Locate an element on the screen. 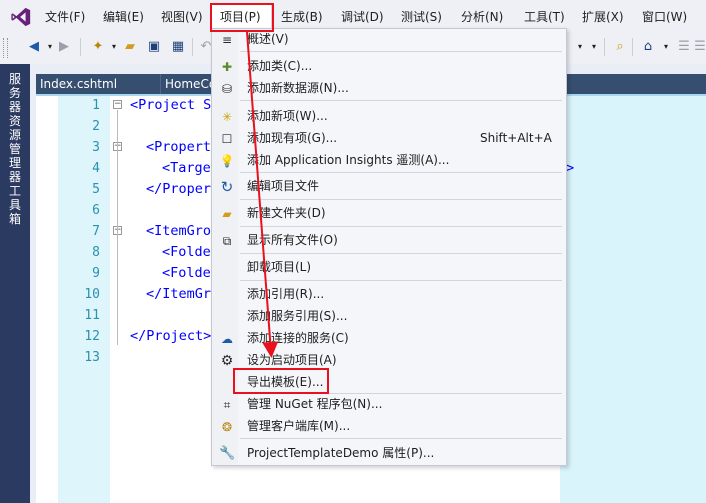  menu-item-edit-project: 编辑项目文件 is located at coordinates (283, 186).